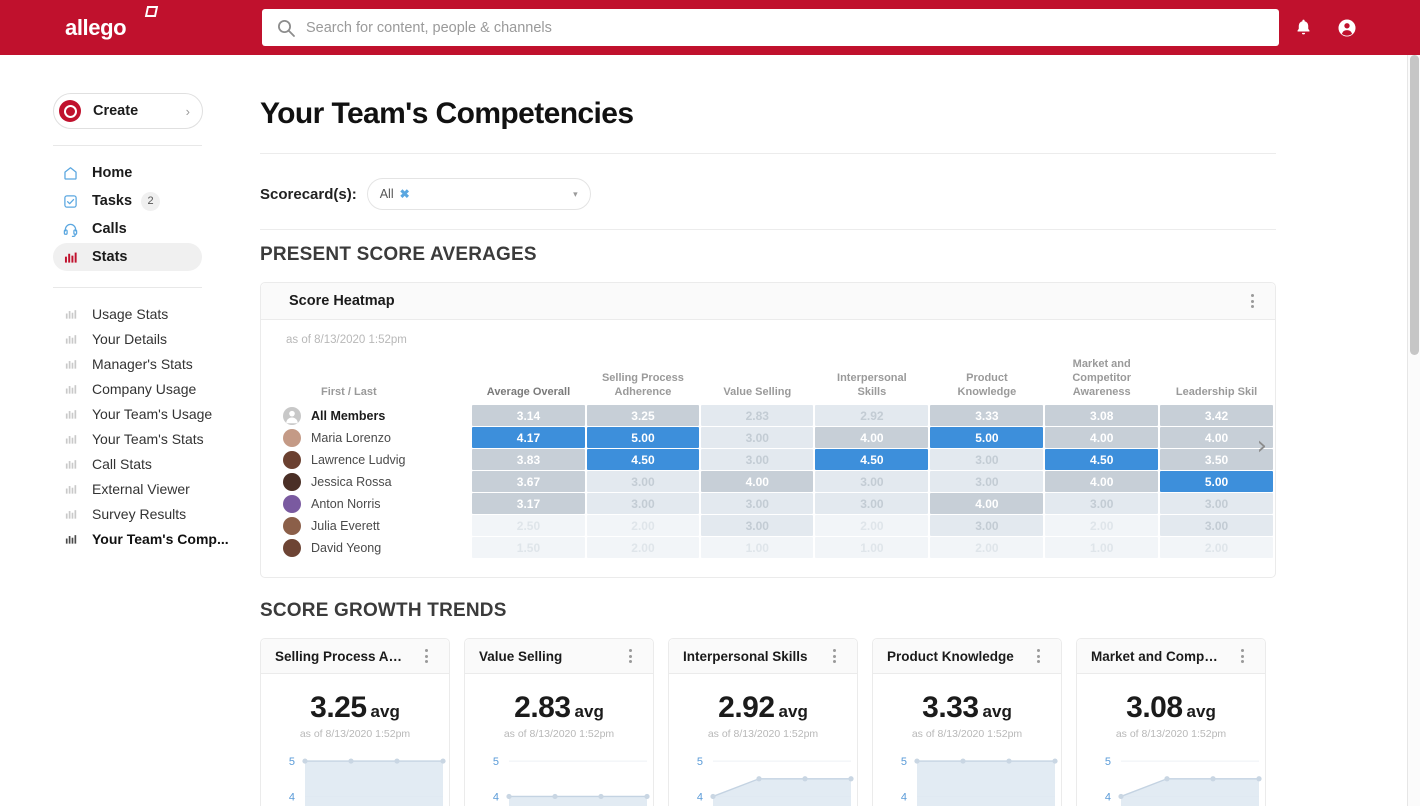 The image size is (1420, 806). Describe the element at coordinates (528, 482) in the screenshot. I see `heatmap-score-cell: 3.67` at that location.